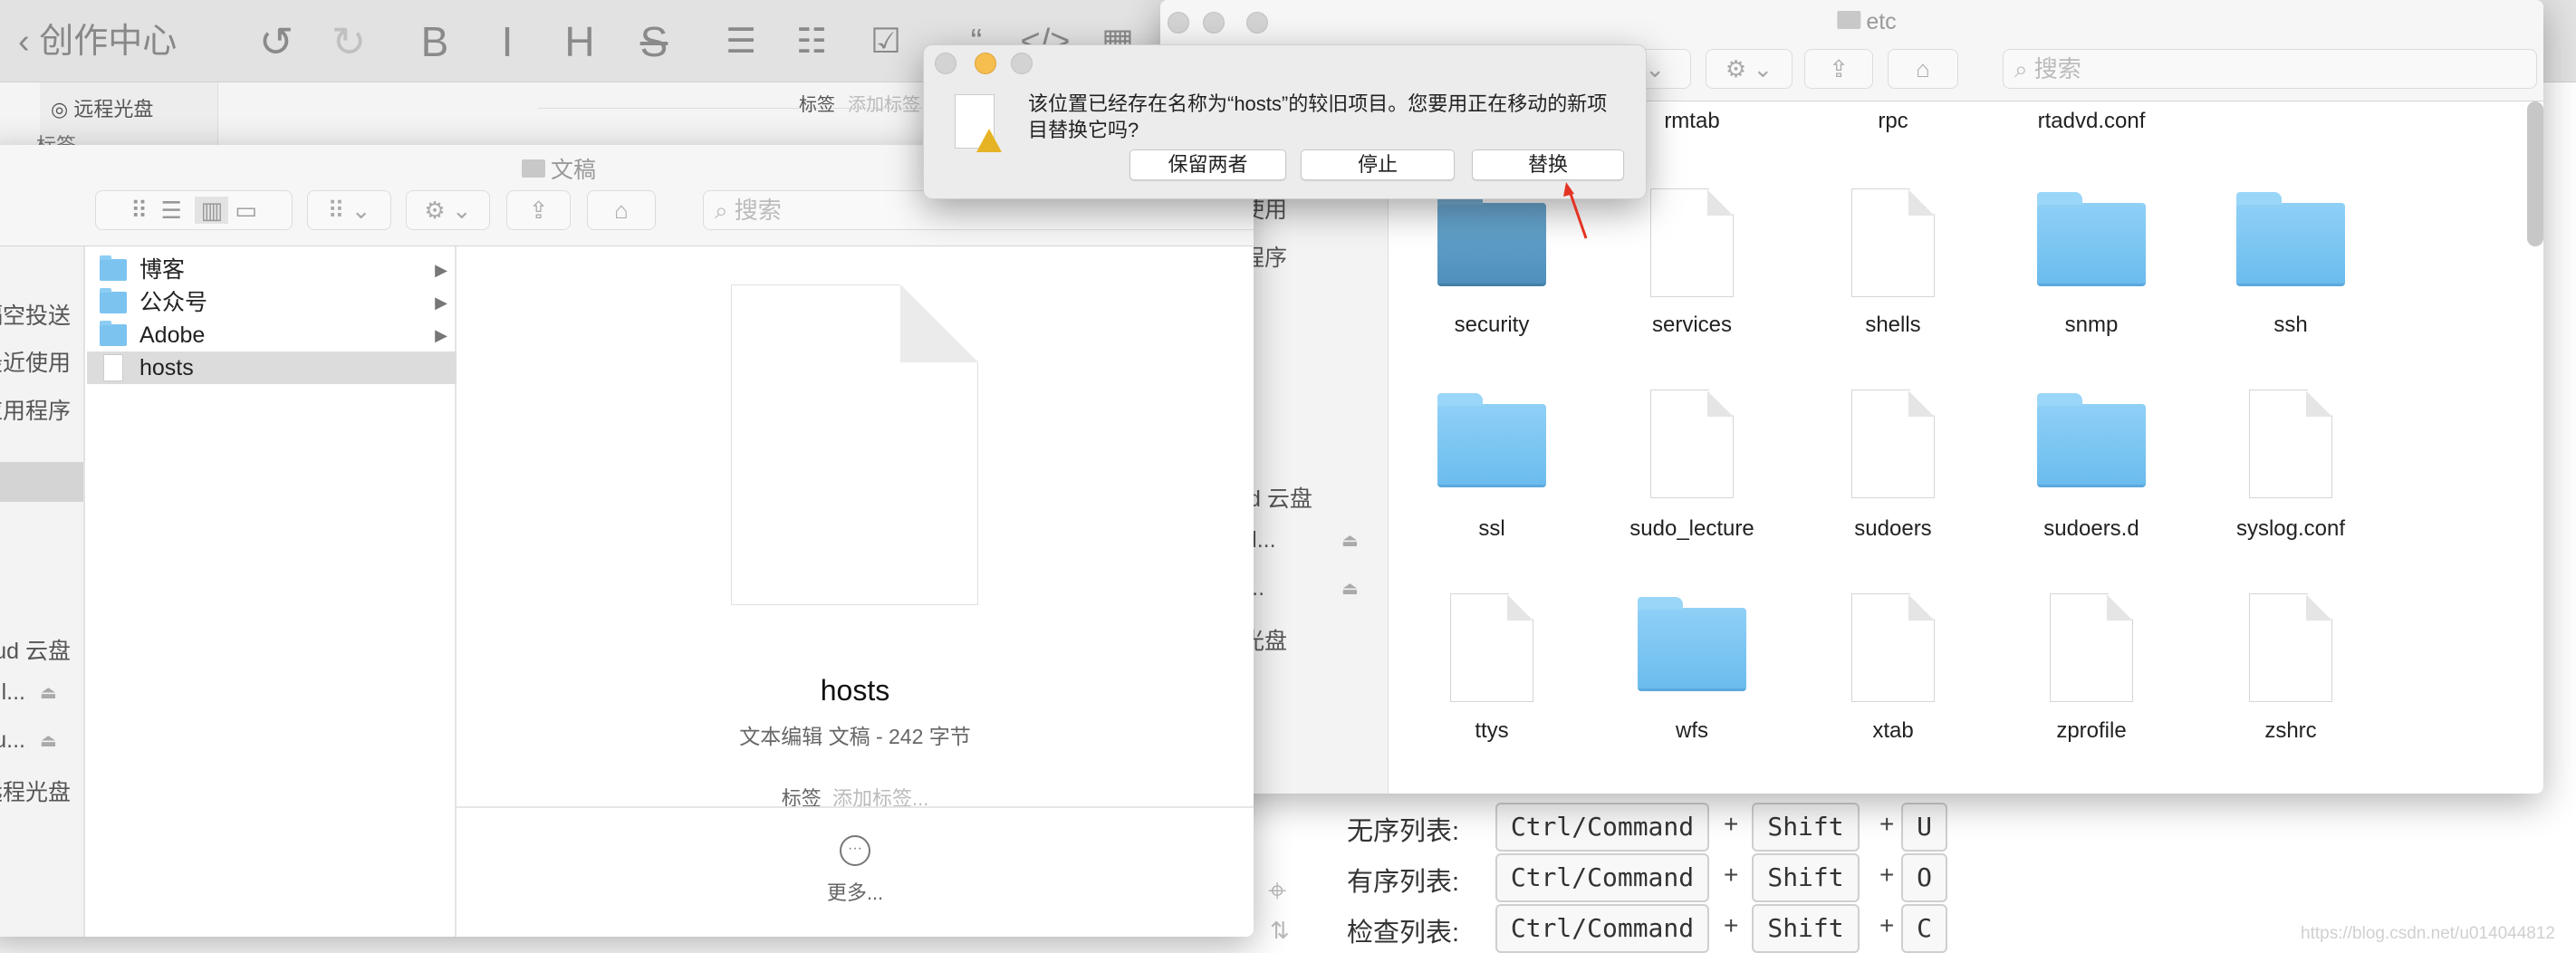  Describe the element at coordinates (1403, 882) in the screenshot. I see `shortcut-label: 有序列表:` at that location.